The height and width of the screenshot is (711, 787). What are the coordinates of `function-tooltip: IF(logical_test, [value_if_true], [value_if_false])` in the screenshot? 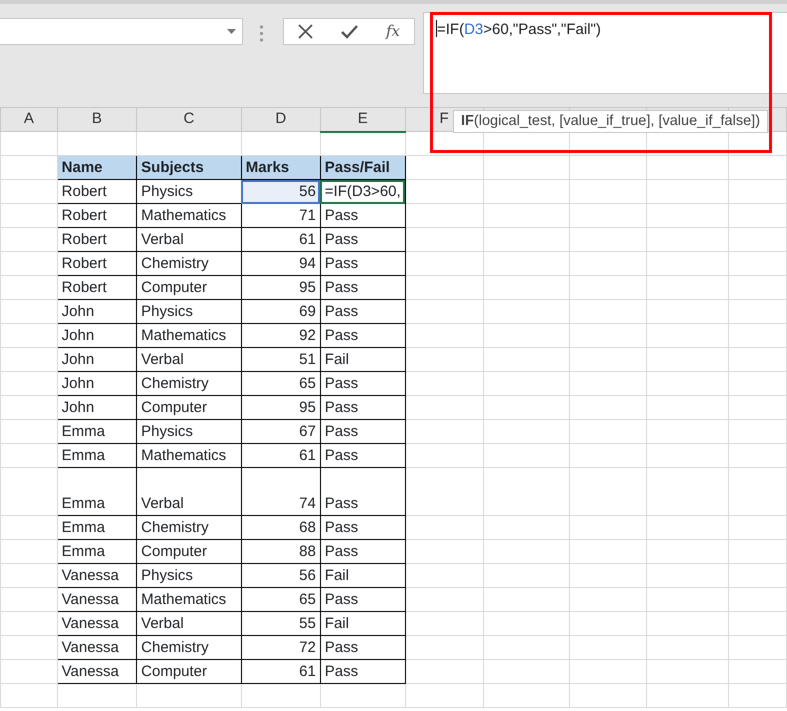 It's located at (610, 121).